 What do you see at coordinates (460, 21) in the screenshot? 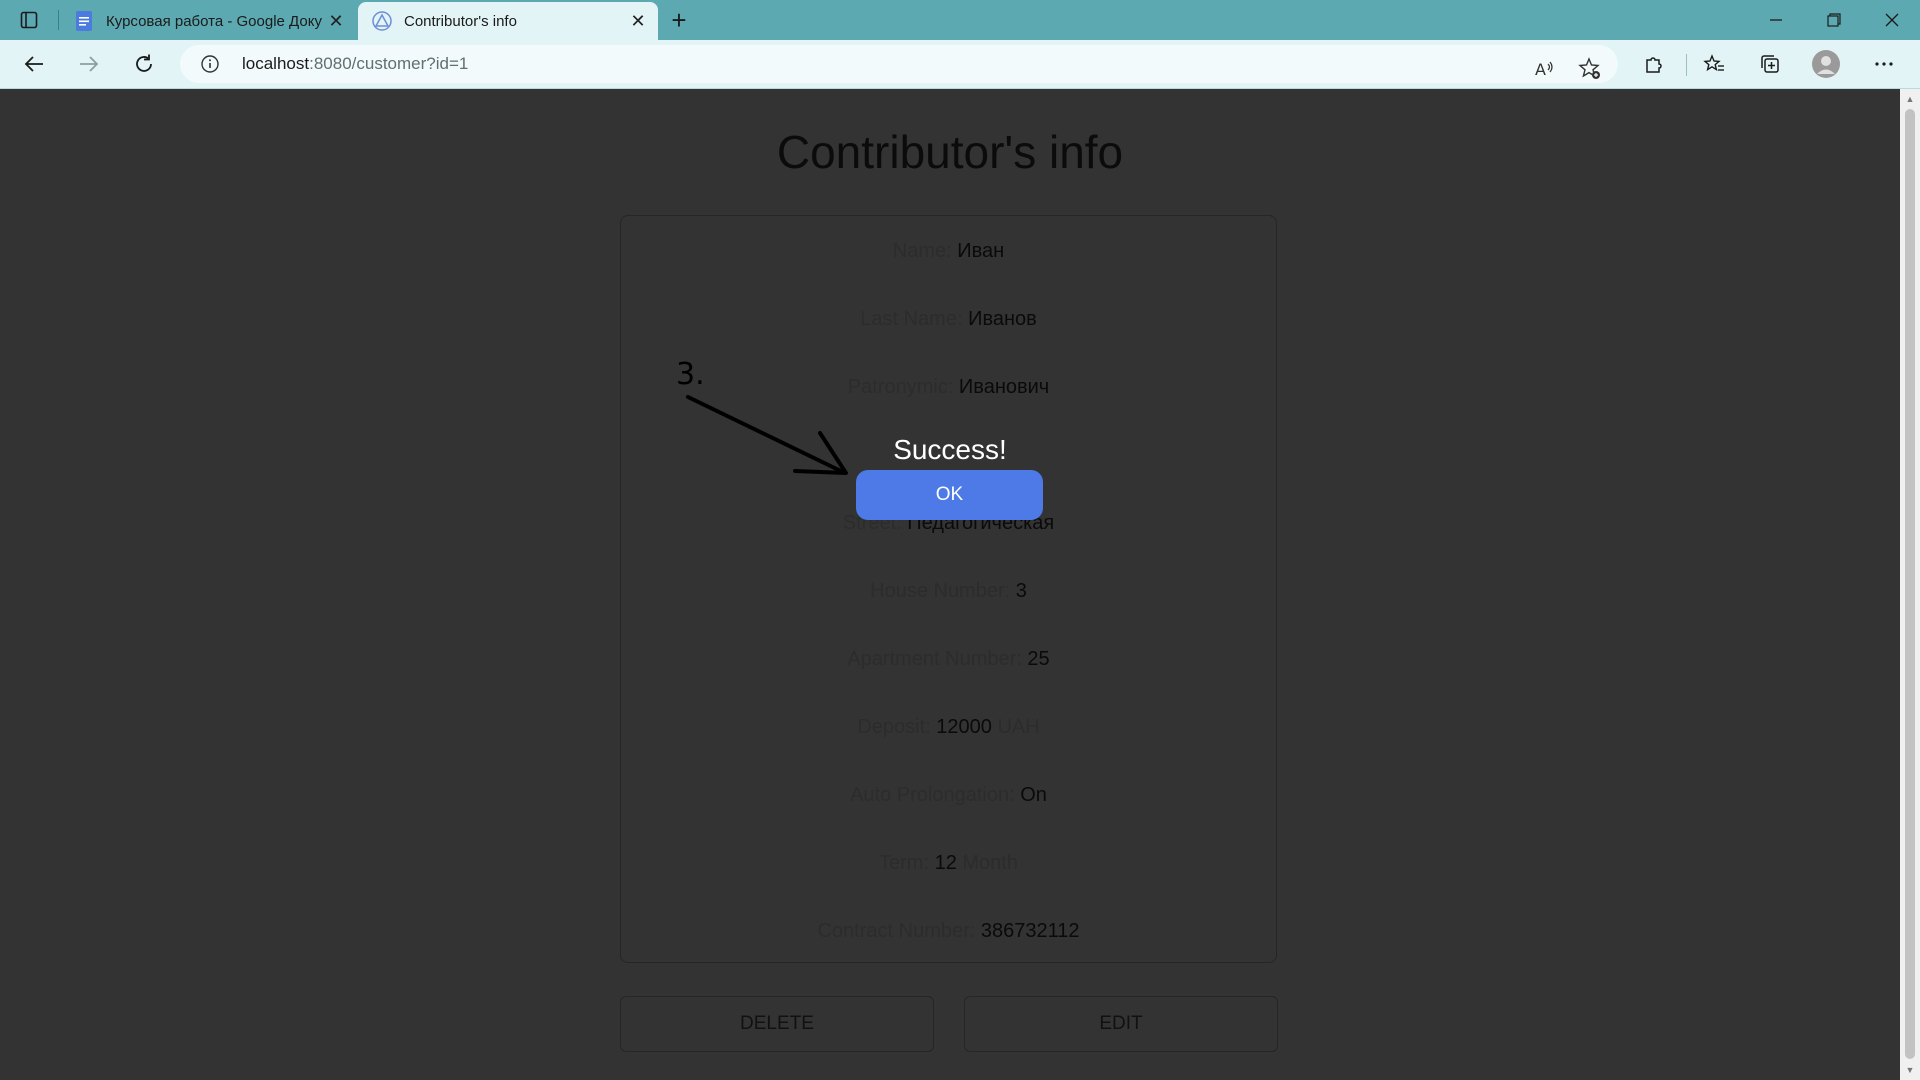
I see `tab-title: Contributor's info` at bounding box center [460, 21].